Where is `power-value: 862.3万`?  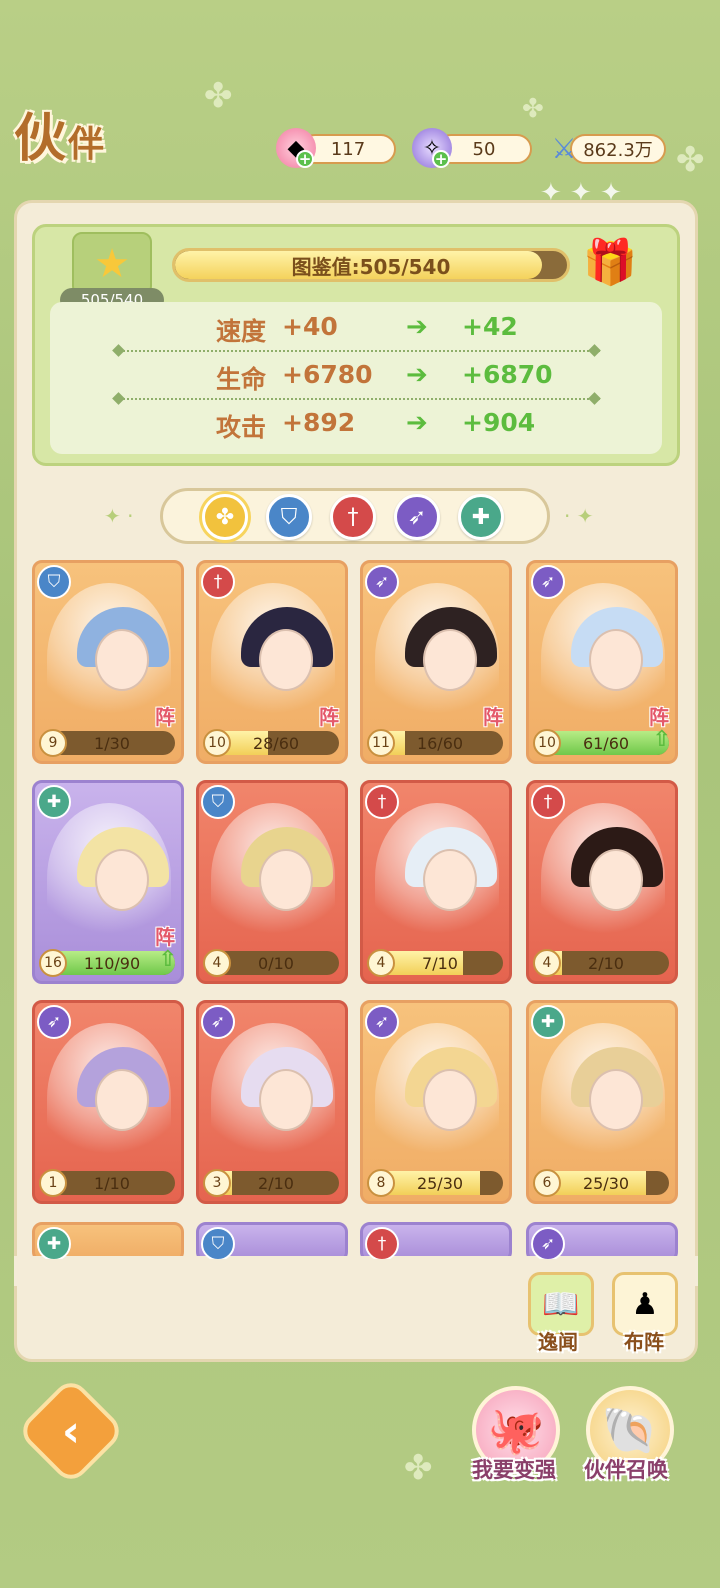
power-value: 862.3万 is located at coordinates (618, 150).